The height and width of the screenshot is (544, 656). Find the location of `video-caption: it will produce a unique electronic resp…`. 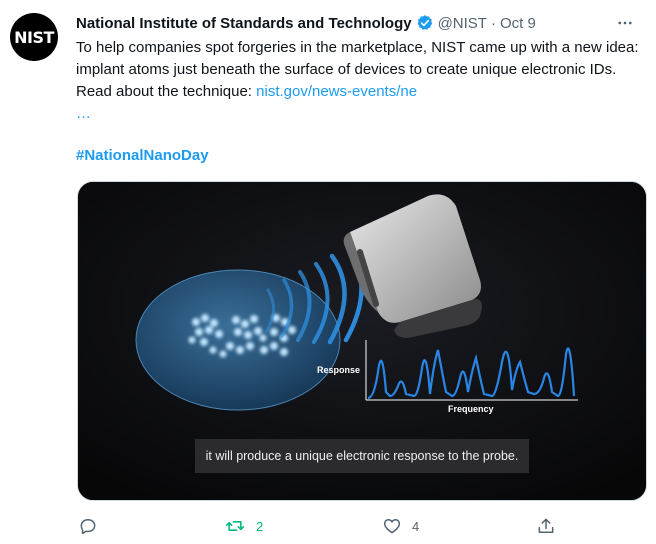

video-caption: it will produce a unique electronic resp… is located at coordinates (362, 456).